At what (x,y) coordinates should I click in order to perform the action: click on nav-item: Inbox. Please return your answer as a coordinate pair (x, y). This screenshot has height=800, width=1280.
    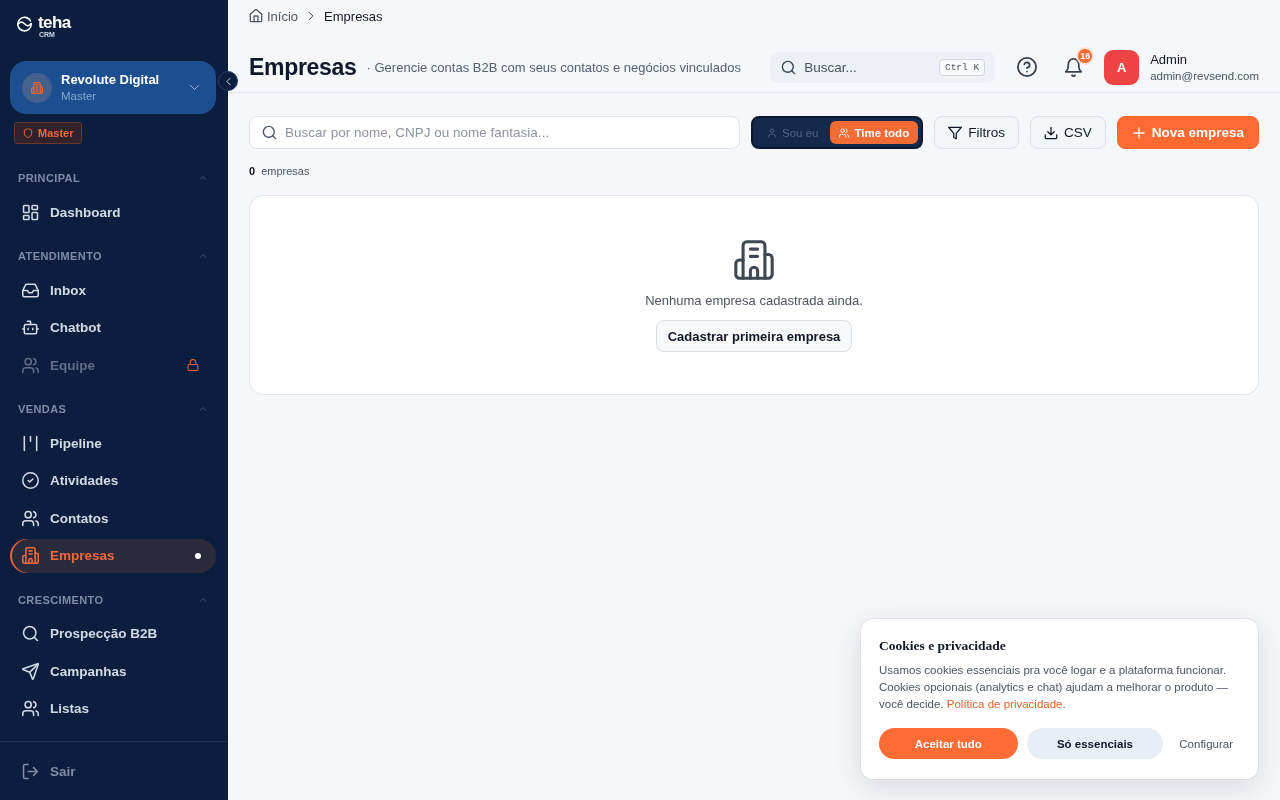
    Looking at the image, I should click on (113, 290).